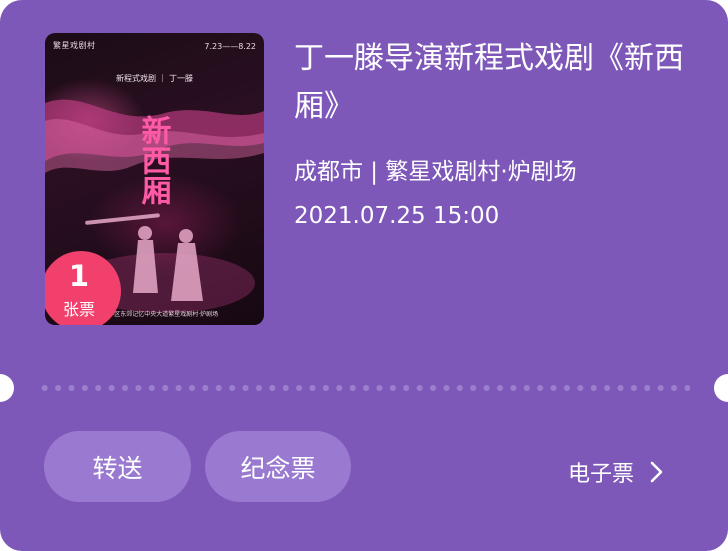 The height and width of the screenshot is (551, 728). Describe the element at coordinates (7, 388) in the screenshot. I see `perforation-notch-left` at that location.